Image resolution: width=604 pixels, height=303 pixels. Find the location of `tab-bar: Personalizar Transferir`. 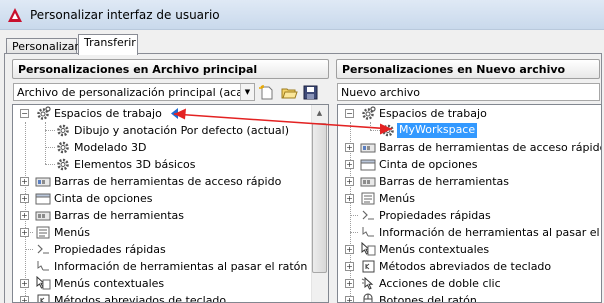

tab-bar: Personalizar Transferir is located at coordinates (302, 42).